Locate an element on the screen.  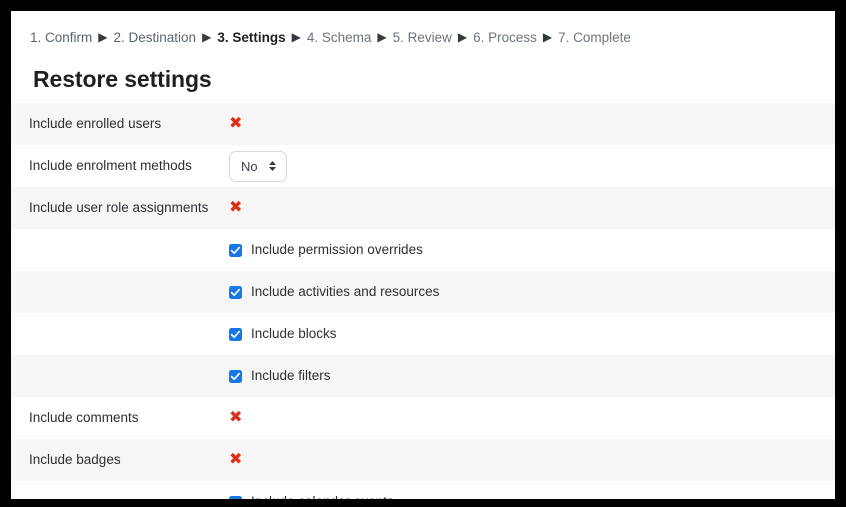
breadcrumb-step-1: 1. Confirm is located at coordinates (61, 38).